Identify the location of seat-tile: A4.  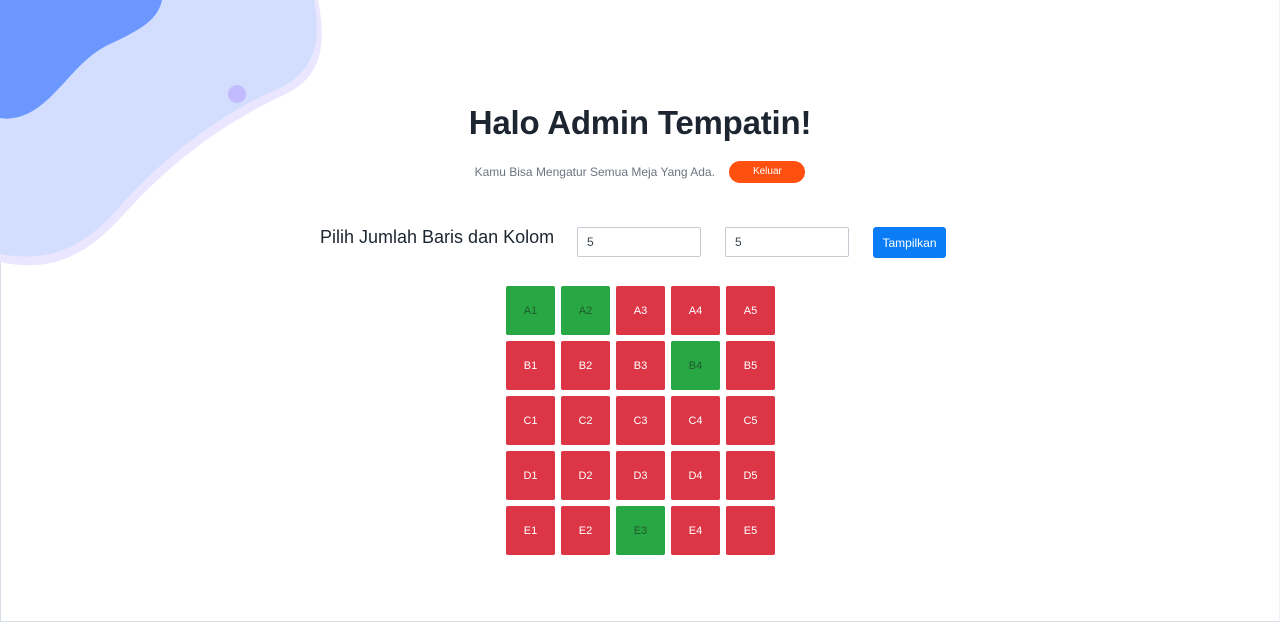
(695, 310).